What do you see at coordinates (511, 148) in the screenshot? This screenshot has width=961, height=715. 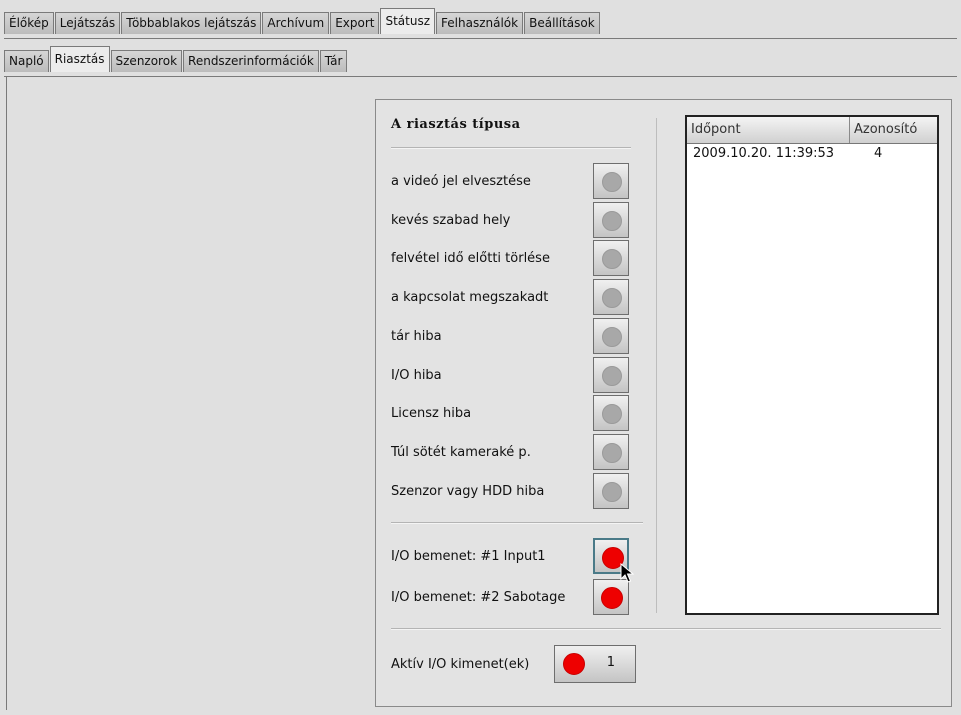 I see `title-separator` at bounding box center [511, 148].